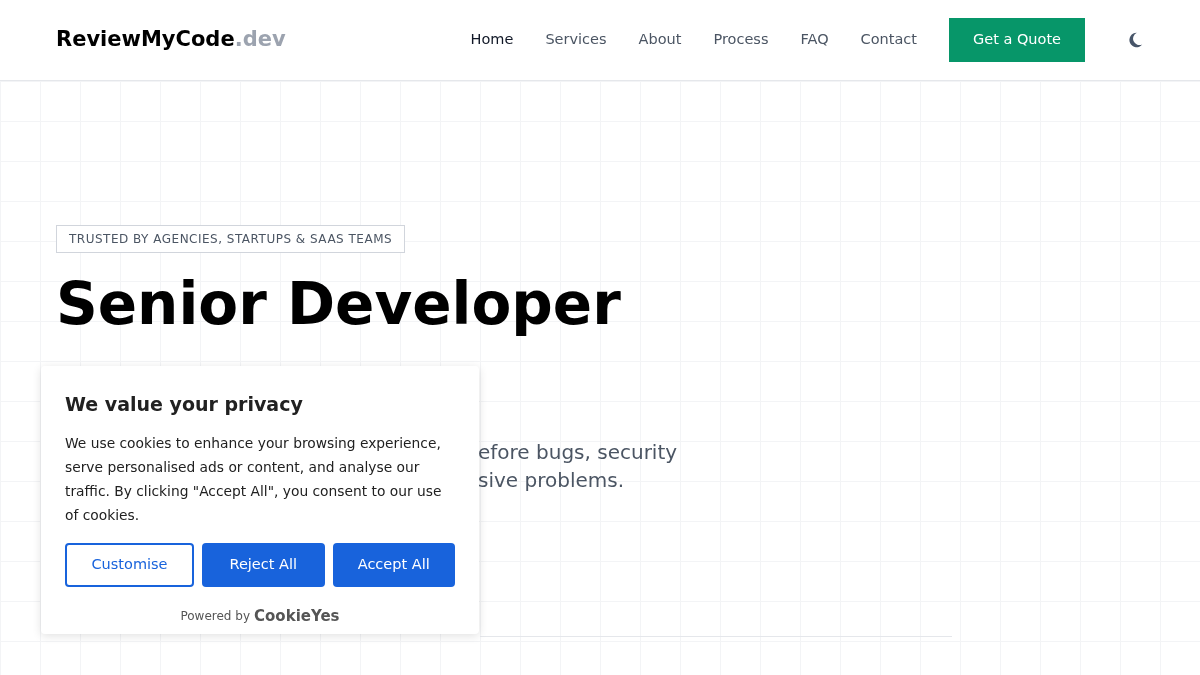 Image resolution: width=1200 pixels, height=675 pixels. What do you see at coordinates (297, 615) in the screenshot?
I see `cookieyes-logo: CookieYes` at bounding box center [297, 615].